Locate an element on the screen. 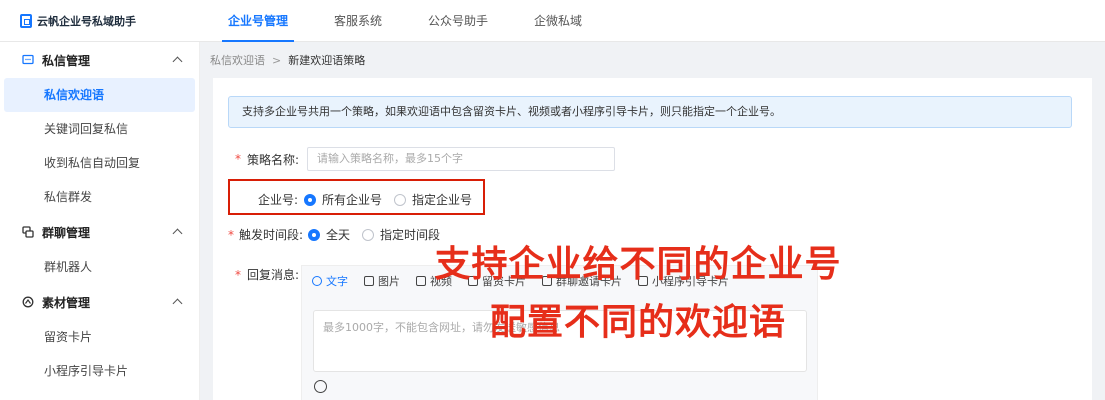  group-chat-icon is located at coordinates (28, 232).